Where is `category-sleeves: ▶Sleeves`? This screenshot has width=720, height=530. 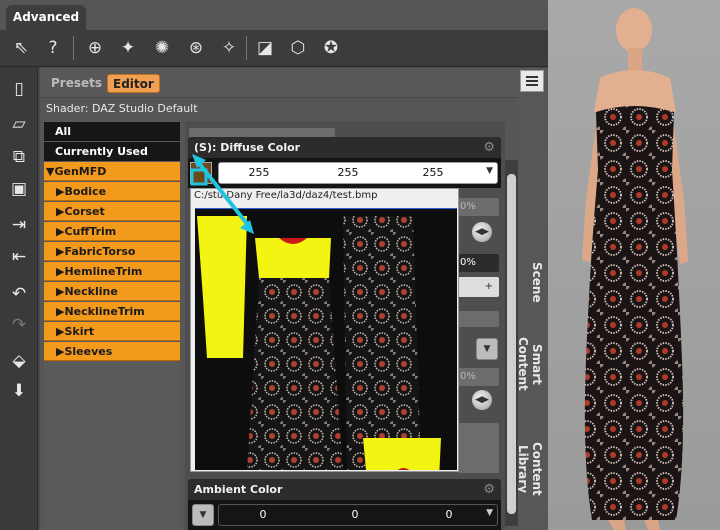 category-sleeves: ▶Sleeves is located at coordinates (112, 351).